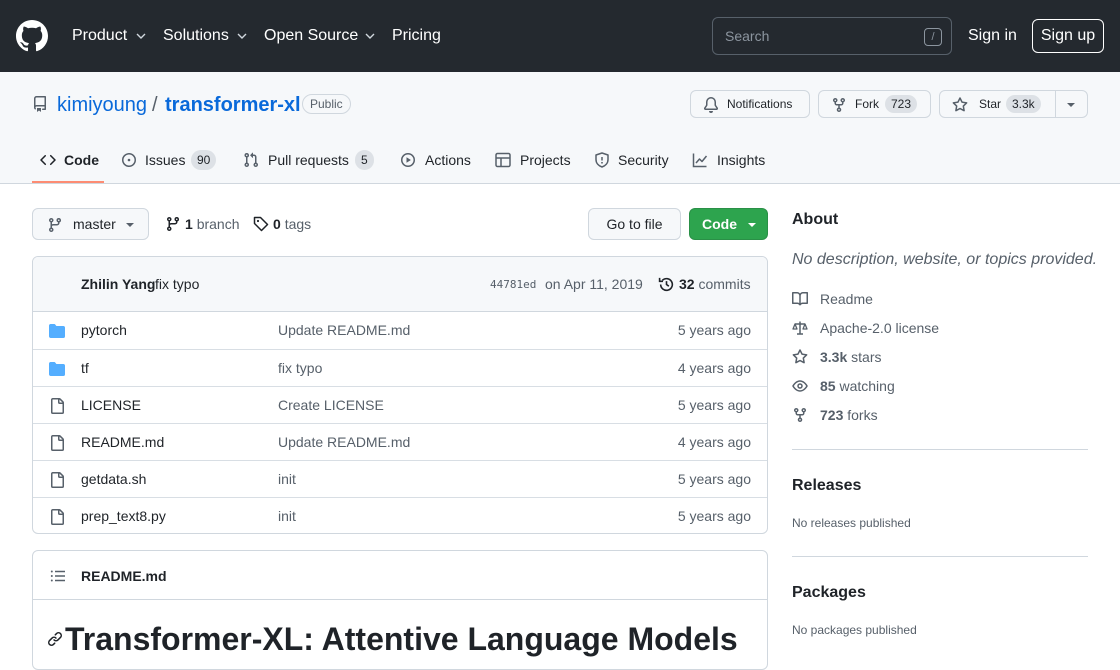 Image resolution: width=1120 pixels, height=670 pixels. Describe the element at coordinates (867, 104) in the screenshot. I see `fork-label: Fork` at that location.